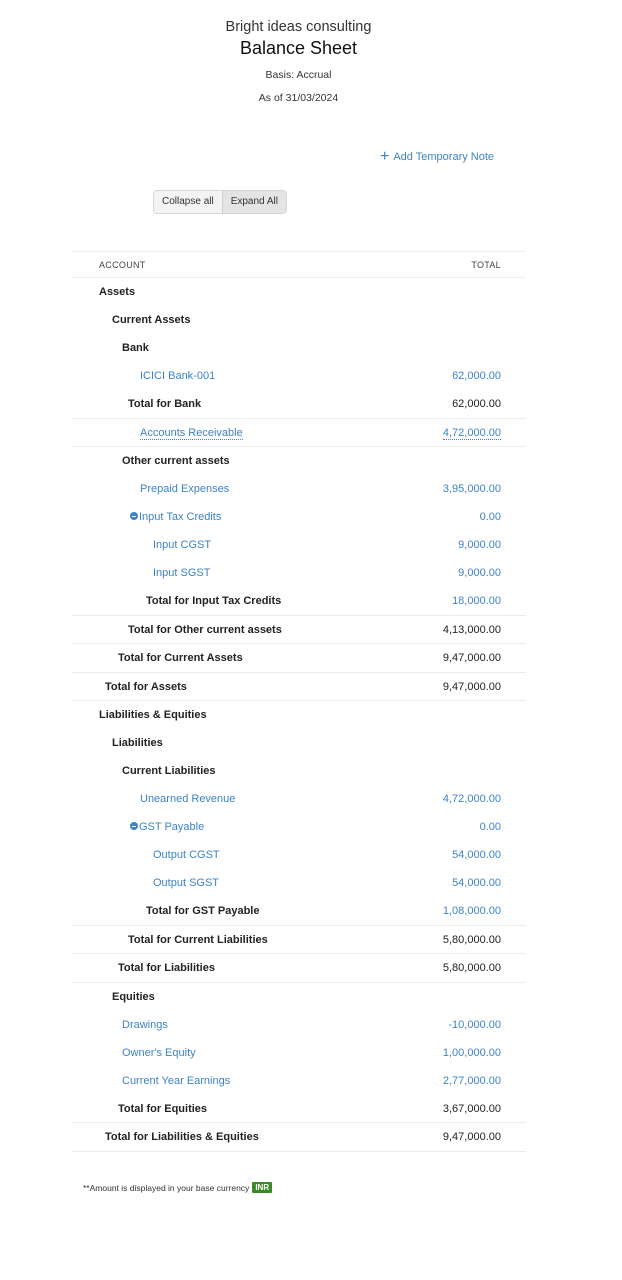 The height and width of the screenshot is (1280, 622). What do you see at coordinates (471, 1108) in the screenshot?
I see `row-amount: 3,67,000.00` at bounding box center [471, 1108].